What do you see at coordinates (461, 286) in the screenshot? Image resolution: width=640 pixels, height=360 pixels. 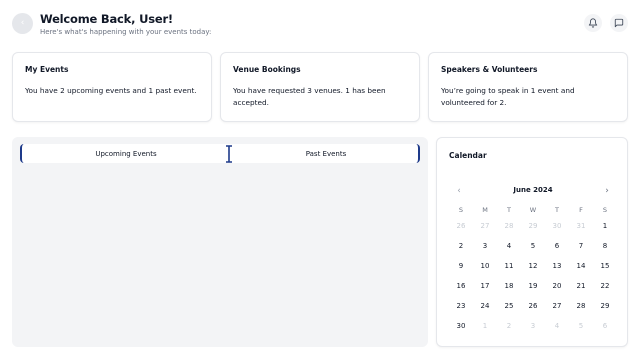 I see `calendar-day: 16` at bounding box center [461, 286].